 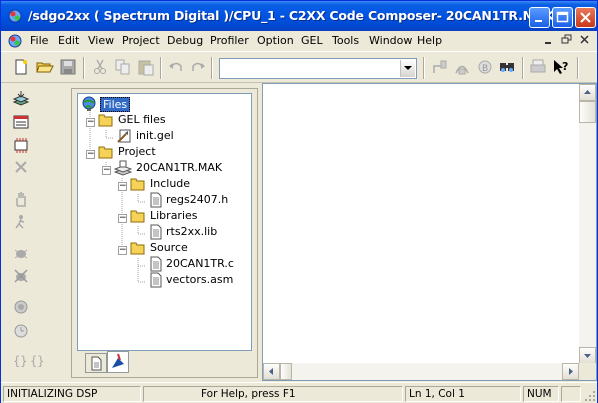 I want to click on horizontal-scrollbar, so click(x=421, y=371).